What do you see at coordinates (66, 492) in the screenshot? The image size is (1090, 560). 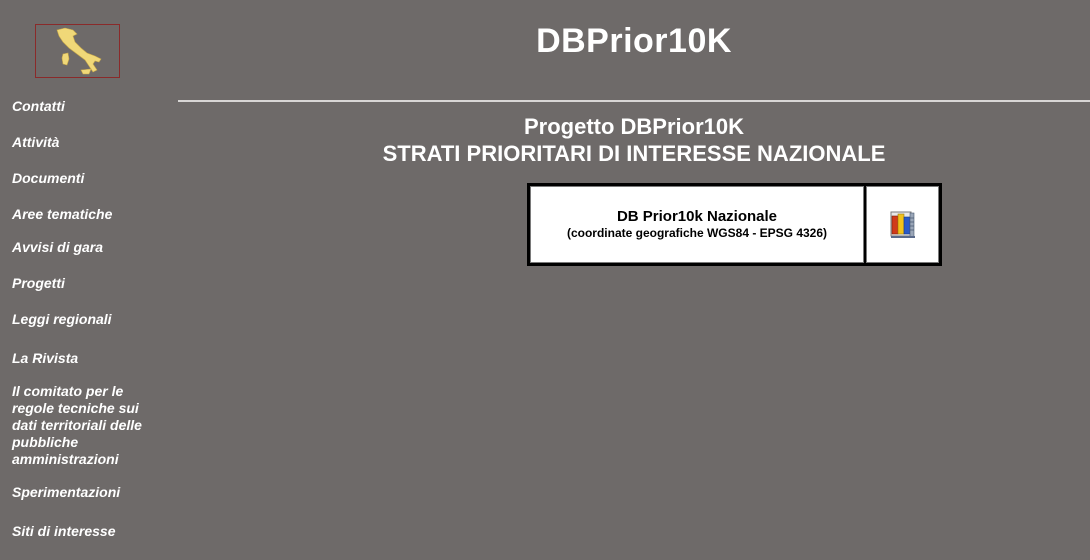 I see `sidebar-item-sperimentazioni: Sperimentazioni` at bounding box center [66, 492].